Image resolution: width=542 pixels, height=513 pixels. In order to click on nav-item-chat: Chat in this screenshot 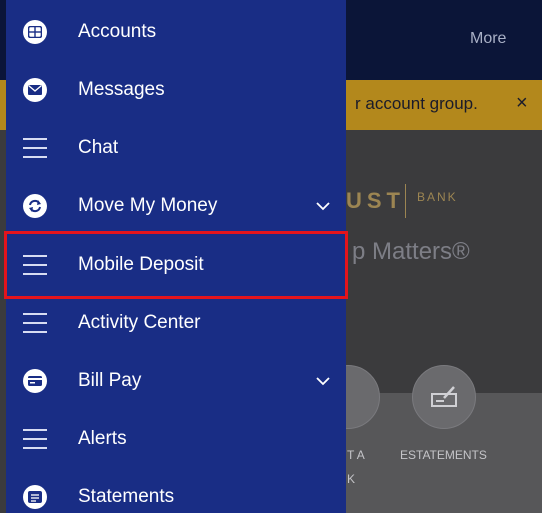, I will do `click(176, 148)`.